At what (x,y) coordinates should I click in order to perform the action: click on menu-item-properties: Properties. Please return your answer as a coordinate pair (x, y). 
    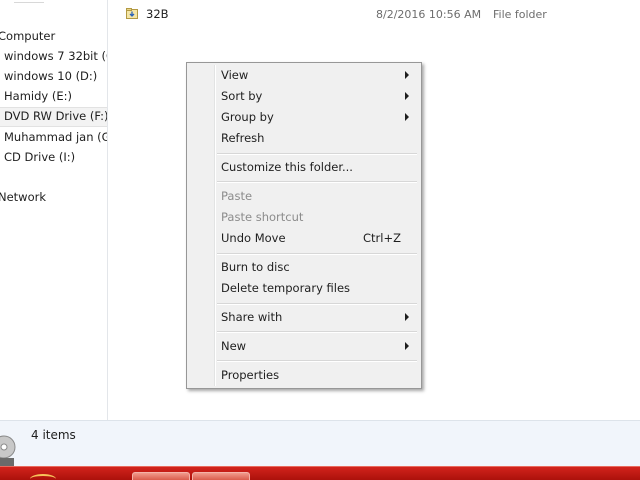
    Looking at the image, I should click on (304, 375).